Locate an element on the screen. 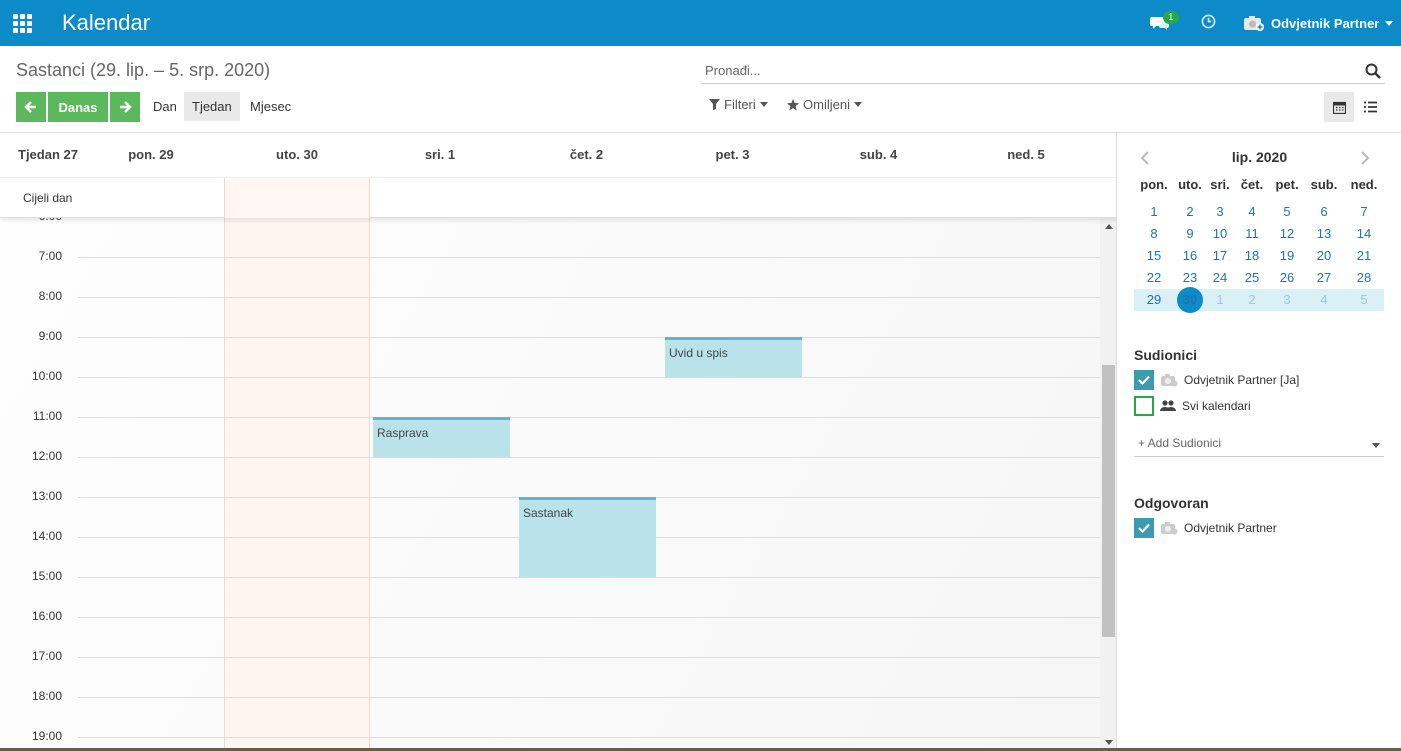 The image size is (1401, 751). view-month-button: Mjesec is located at coordinates (270, 106).